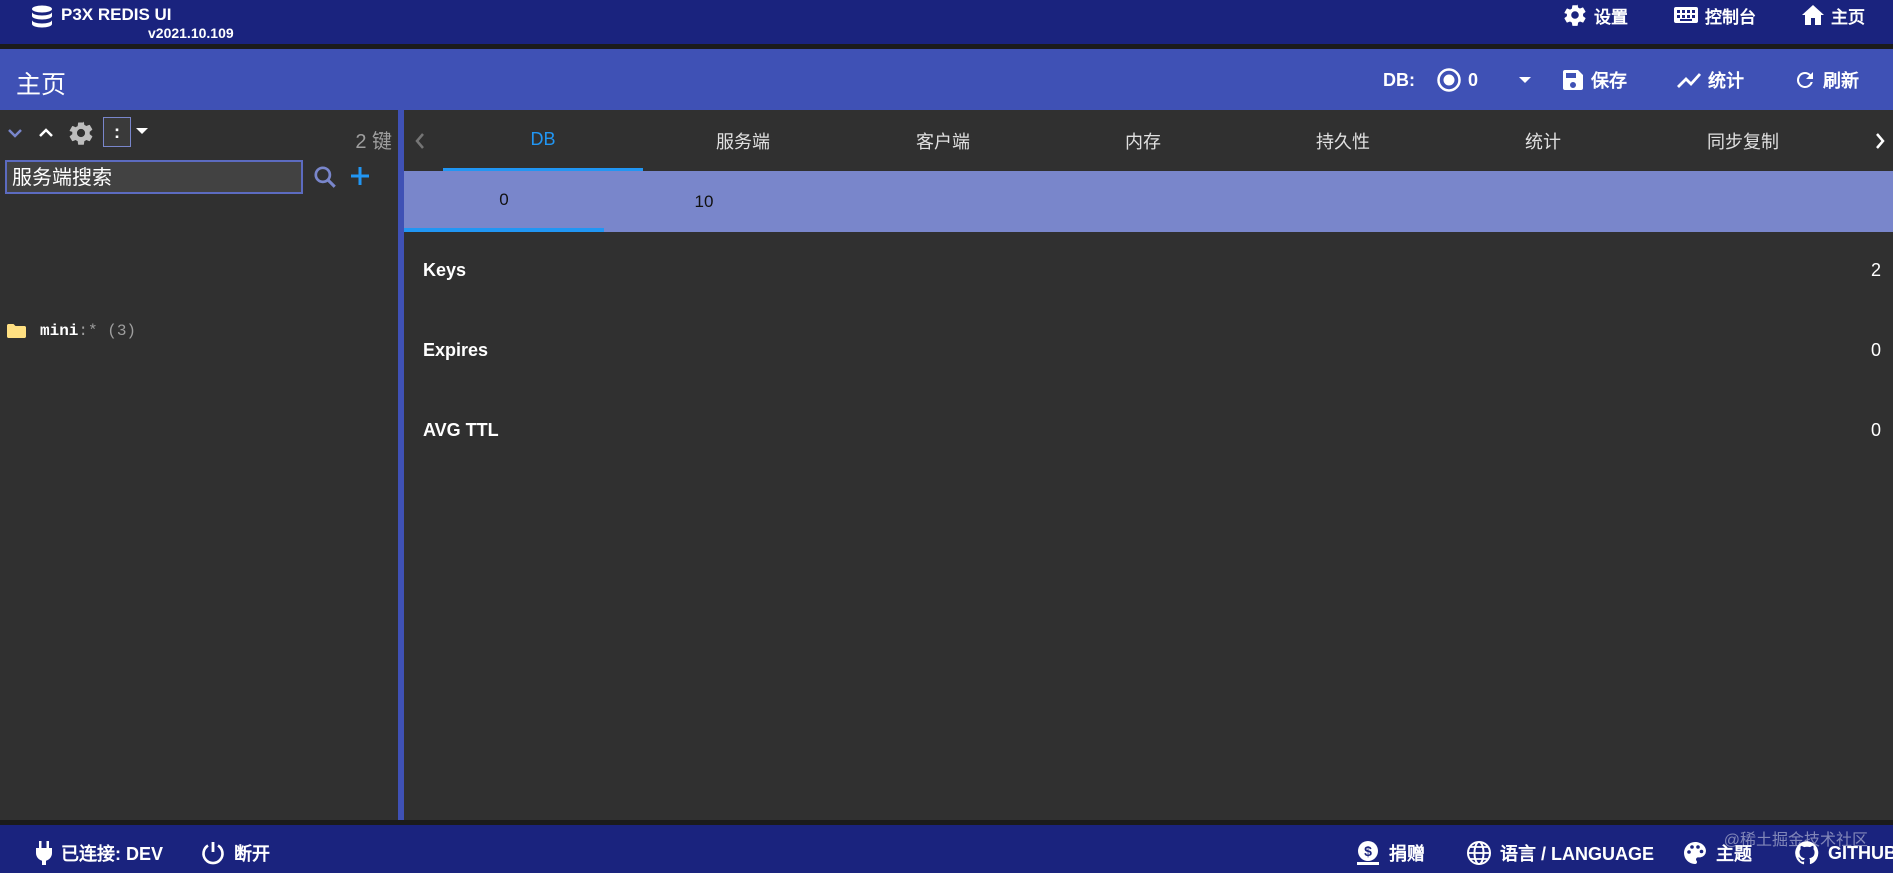  What do you see at coordinates (445, 270) in the screenshot?
I see `stat-label: Keys` at bounding box center [445, 270].